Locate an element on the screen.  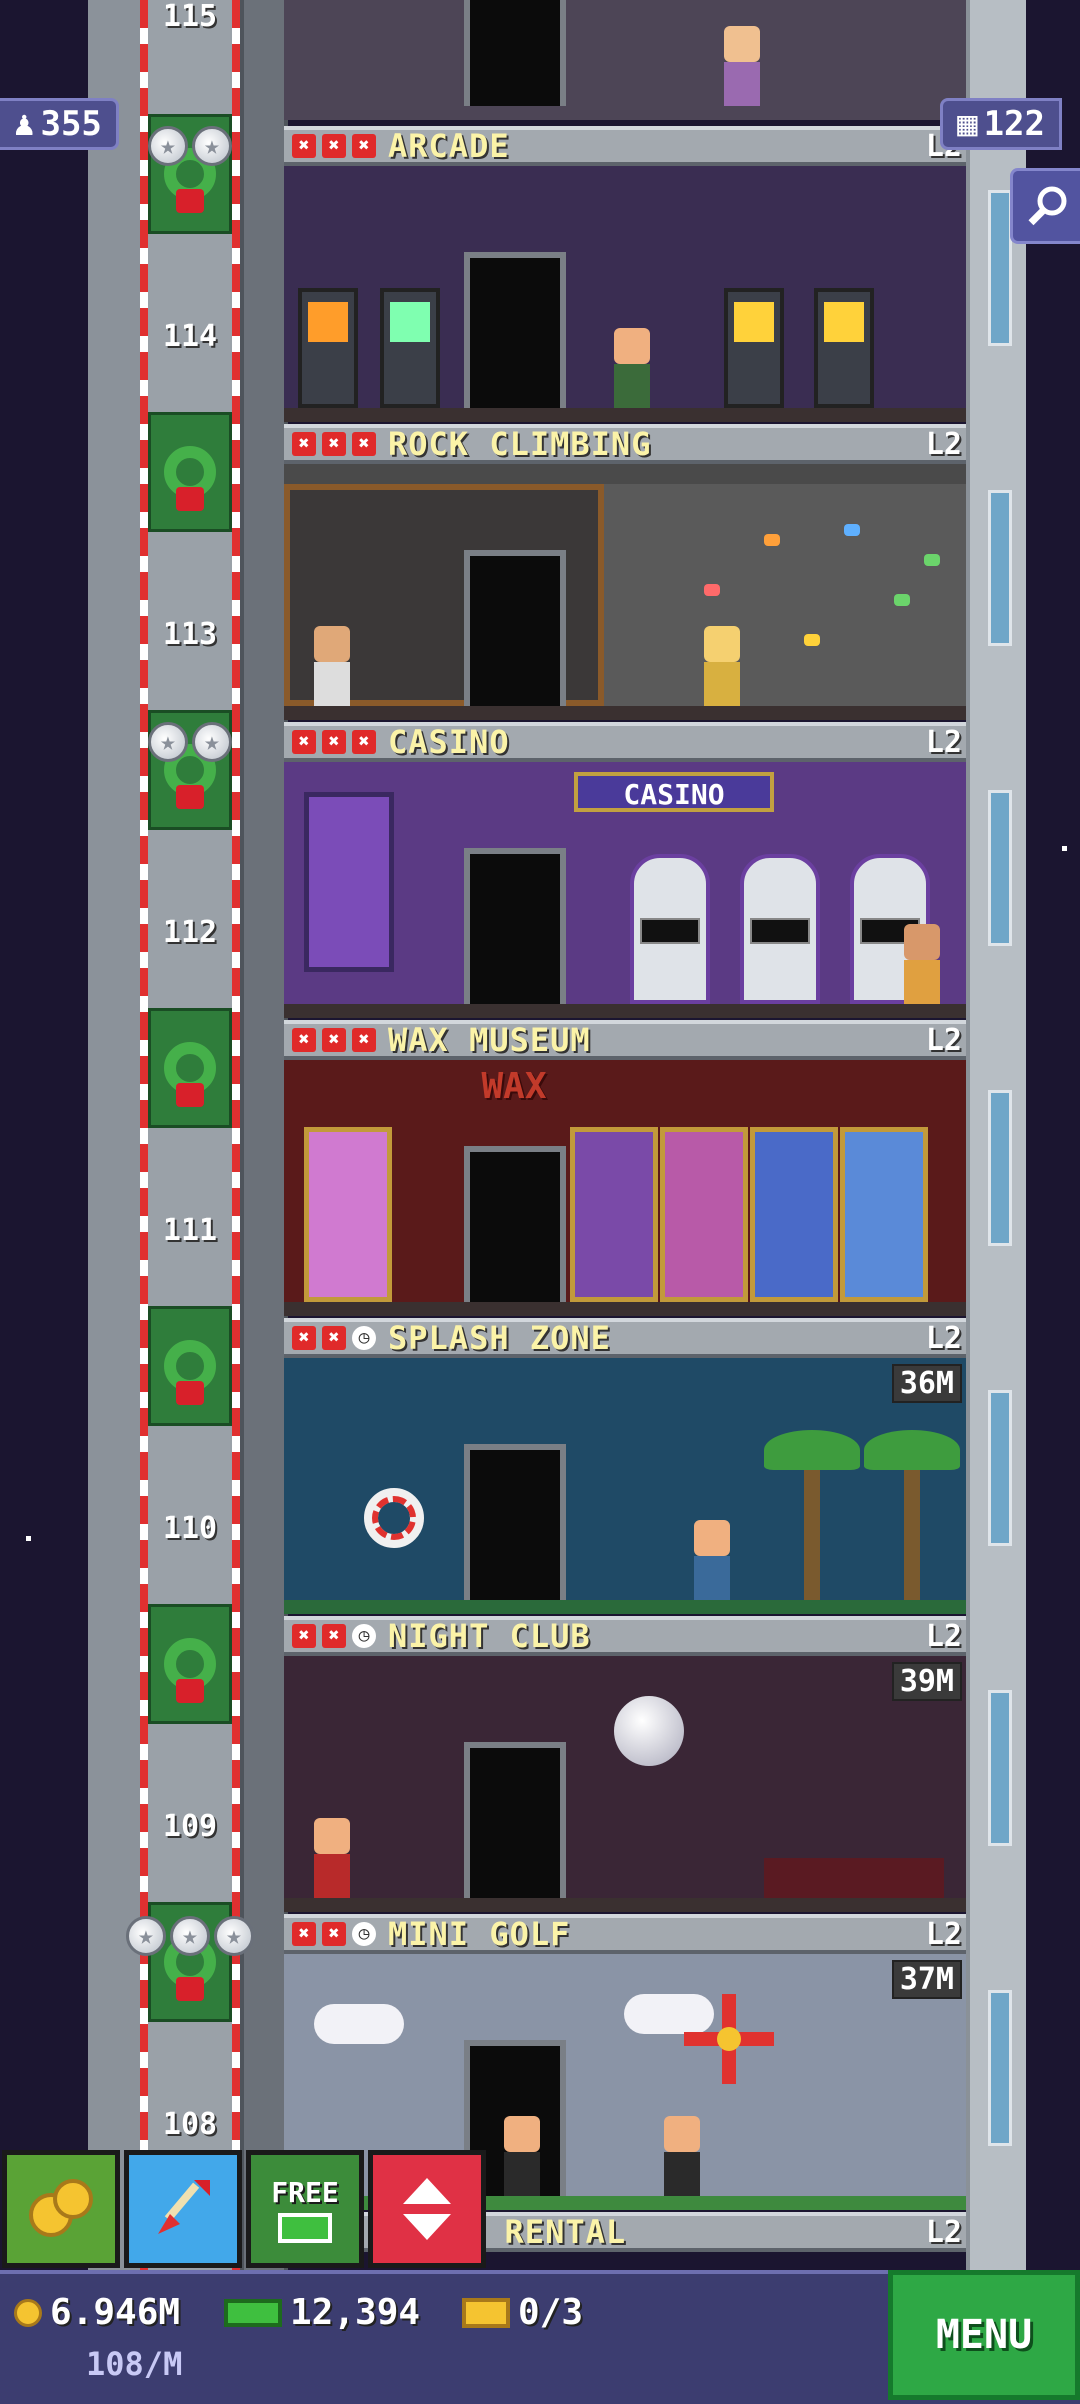
floor-115-shop is located at coordinates (625, 60).